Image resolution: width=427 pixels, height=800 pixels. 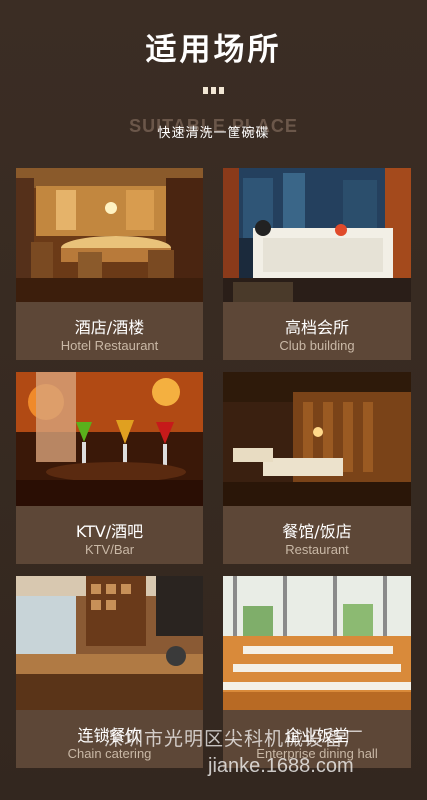 What do you see at coordinates (234, 739) in the screenshot?
I see `company-watermark: 深圳市光明区尖科机械设备厂` at bounding box center [234, 739].